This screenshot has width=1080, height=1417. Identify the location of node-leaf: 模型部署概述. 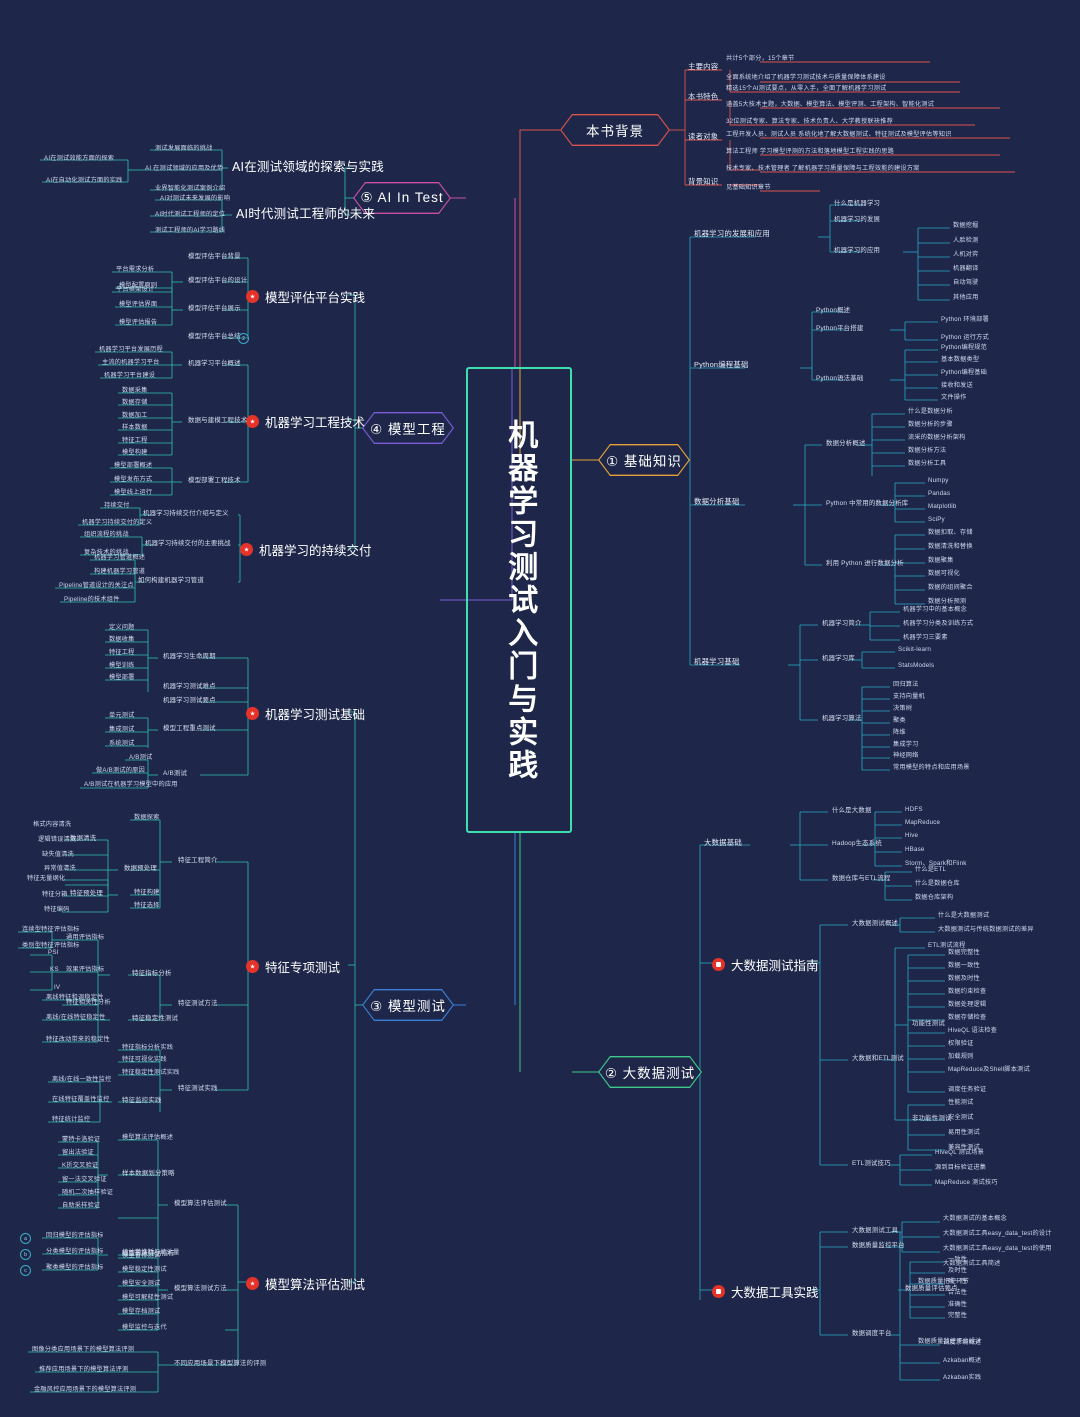
(133, 466).